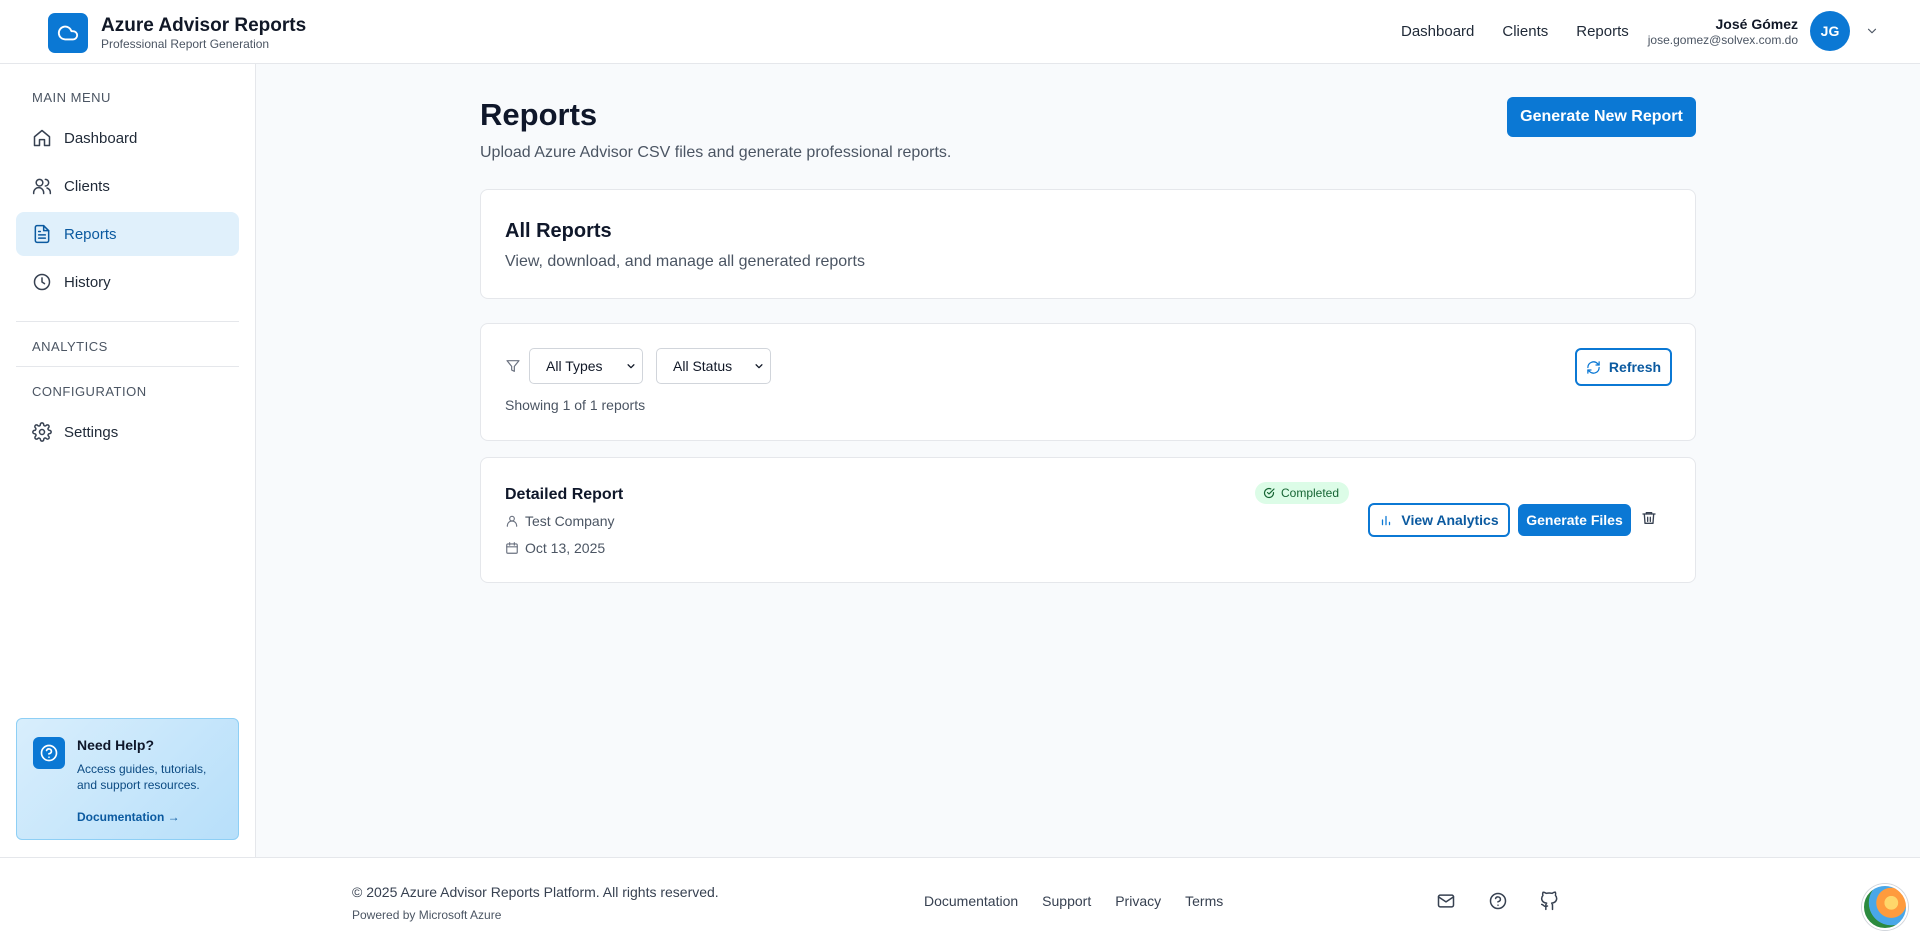 This screenshot has height=945, width=1920. I want to click on refresh-icon, so click(1593, 367).